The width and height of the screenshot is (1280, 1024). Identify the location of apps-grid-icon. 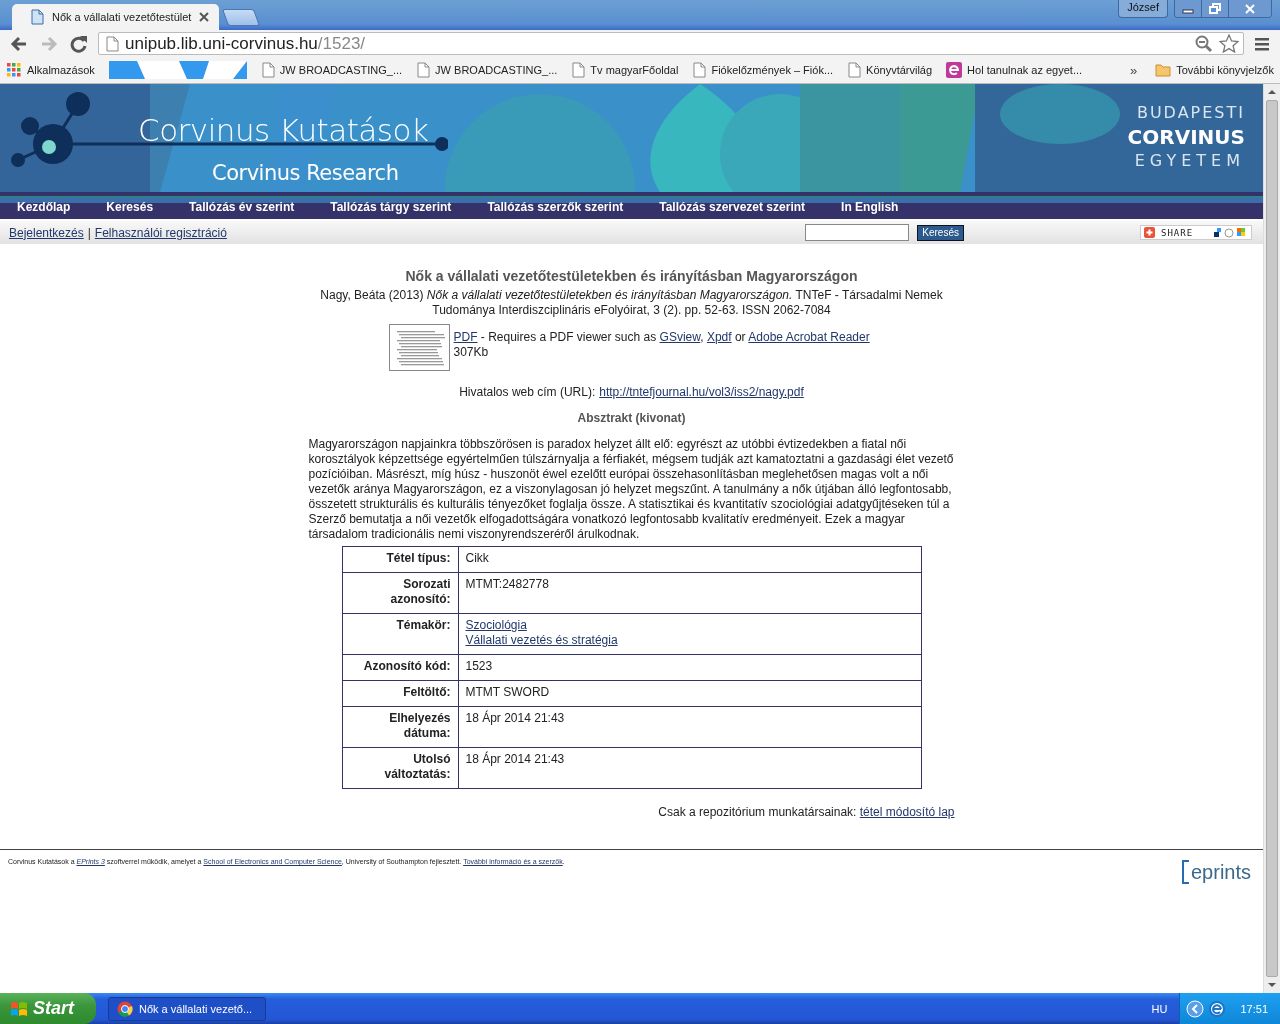
(14, 70).